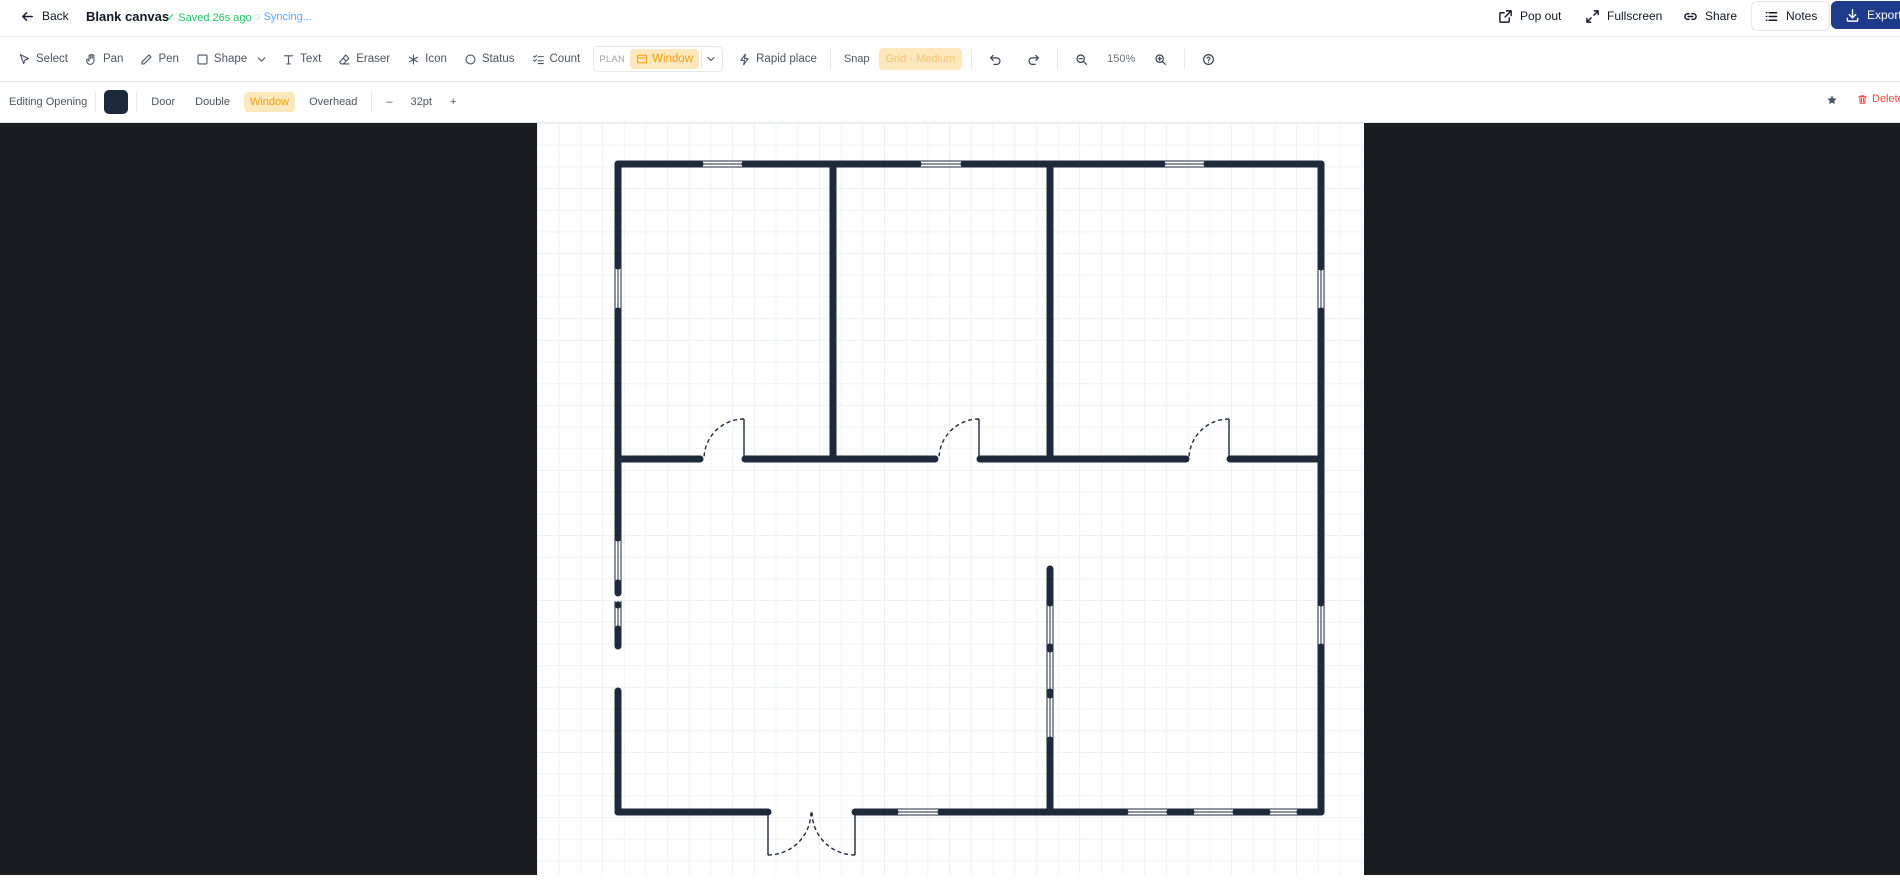 The height and width of the screenshot is (880, 1900). Describe the element at coordinates (146, 59) in the screenshot. I see `pen-icon` at that location.